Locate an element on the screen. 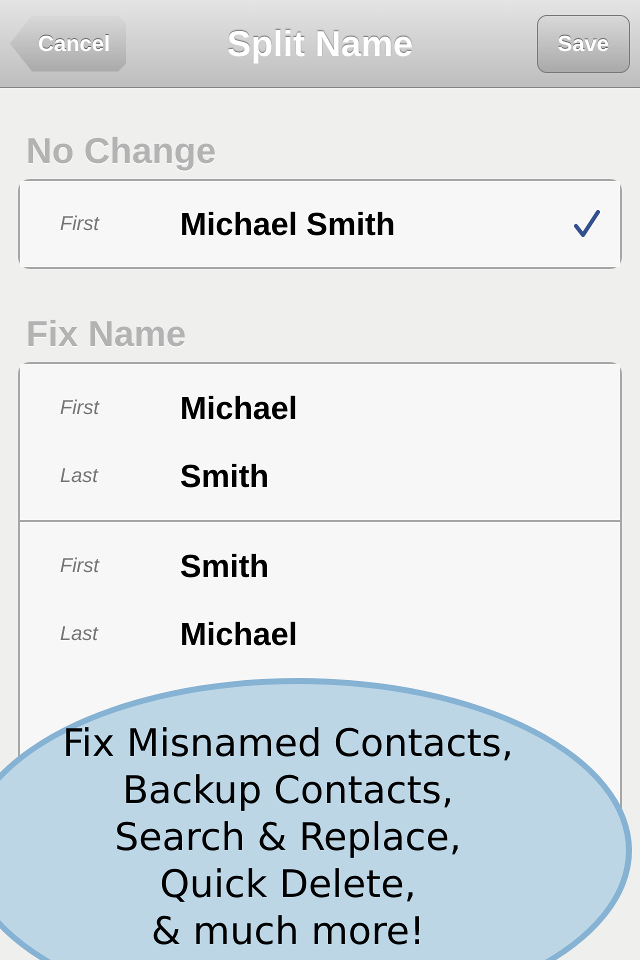 Image resolution: width=640 pixels, height=960 pixels. section-title: No Change is located at coordinates (122, 151).